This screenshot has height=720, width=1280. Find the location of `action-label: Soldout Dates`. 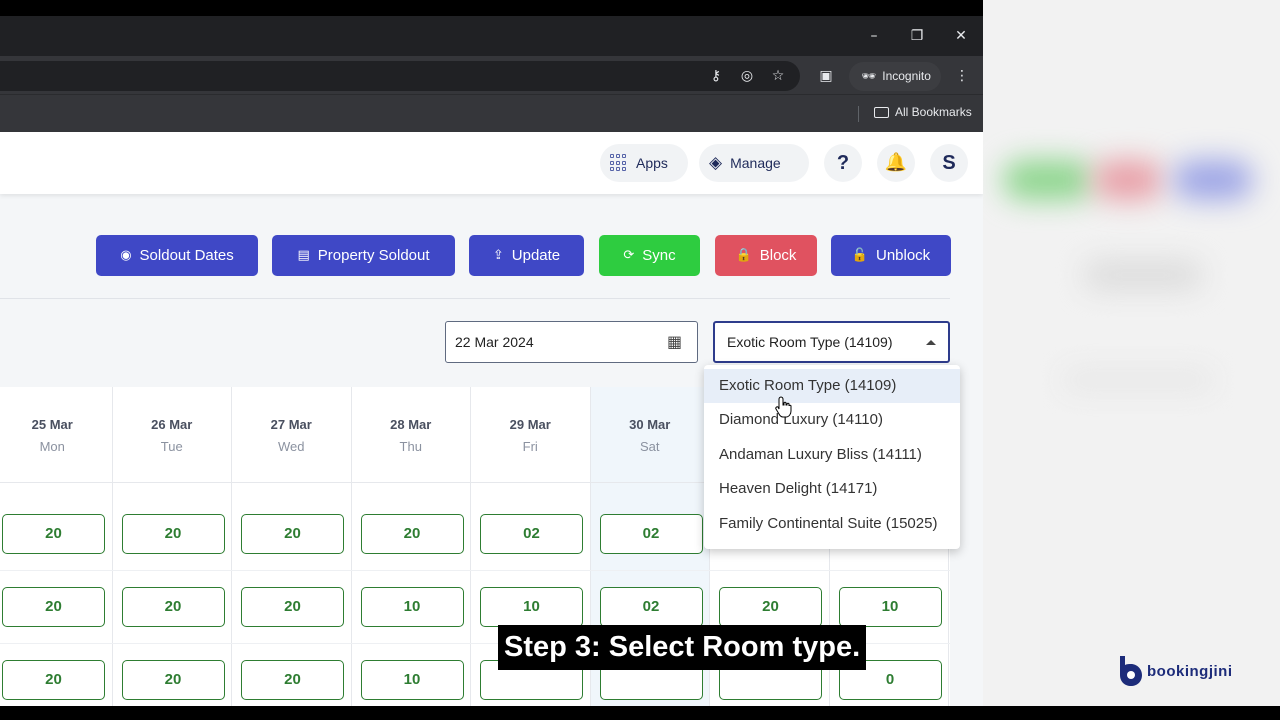

action-label: Soldout Dates is located at coordinates (186, 255).